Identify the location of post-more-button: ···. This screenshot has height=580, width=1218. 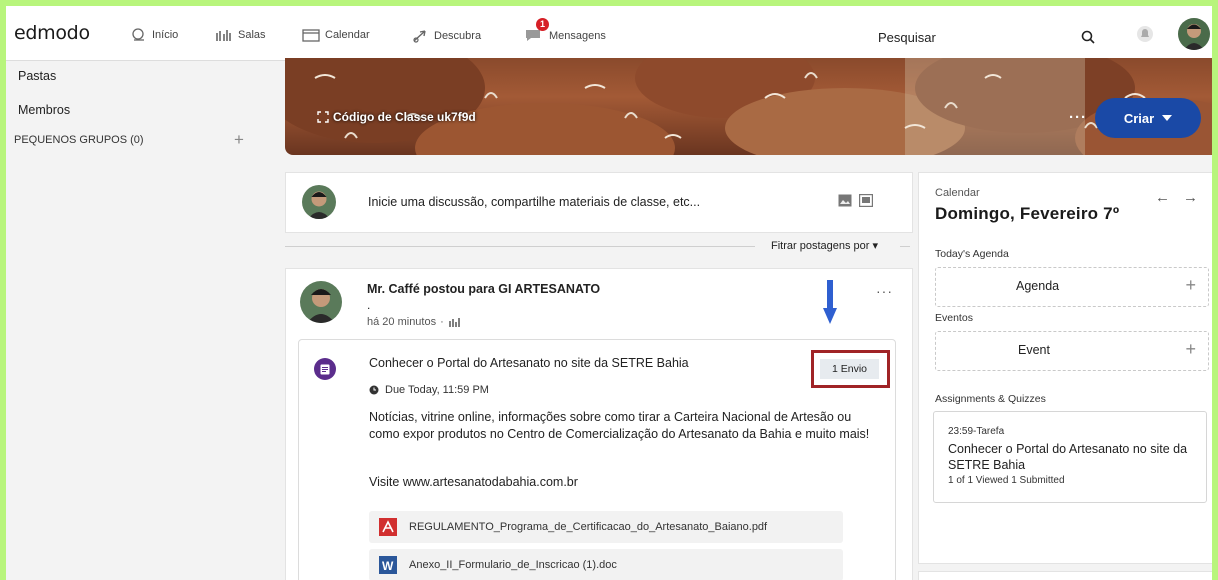
(884, 291).